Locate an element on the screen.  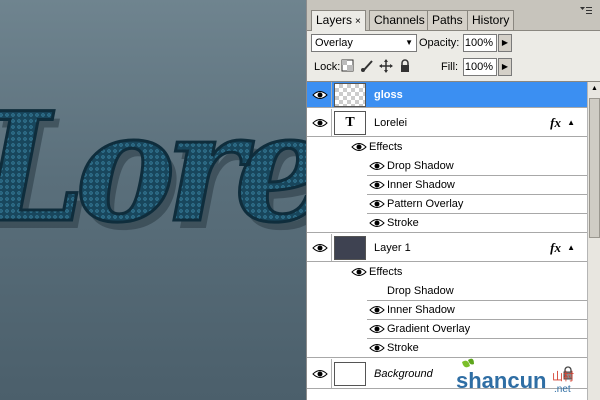
effect-row: Drop Shadow is located at coordinates (447, 166).